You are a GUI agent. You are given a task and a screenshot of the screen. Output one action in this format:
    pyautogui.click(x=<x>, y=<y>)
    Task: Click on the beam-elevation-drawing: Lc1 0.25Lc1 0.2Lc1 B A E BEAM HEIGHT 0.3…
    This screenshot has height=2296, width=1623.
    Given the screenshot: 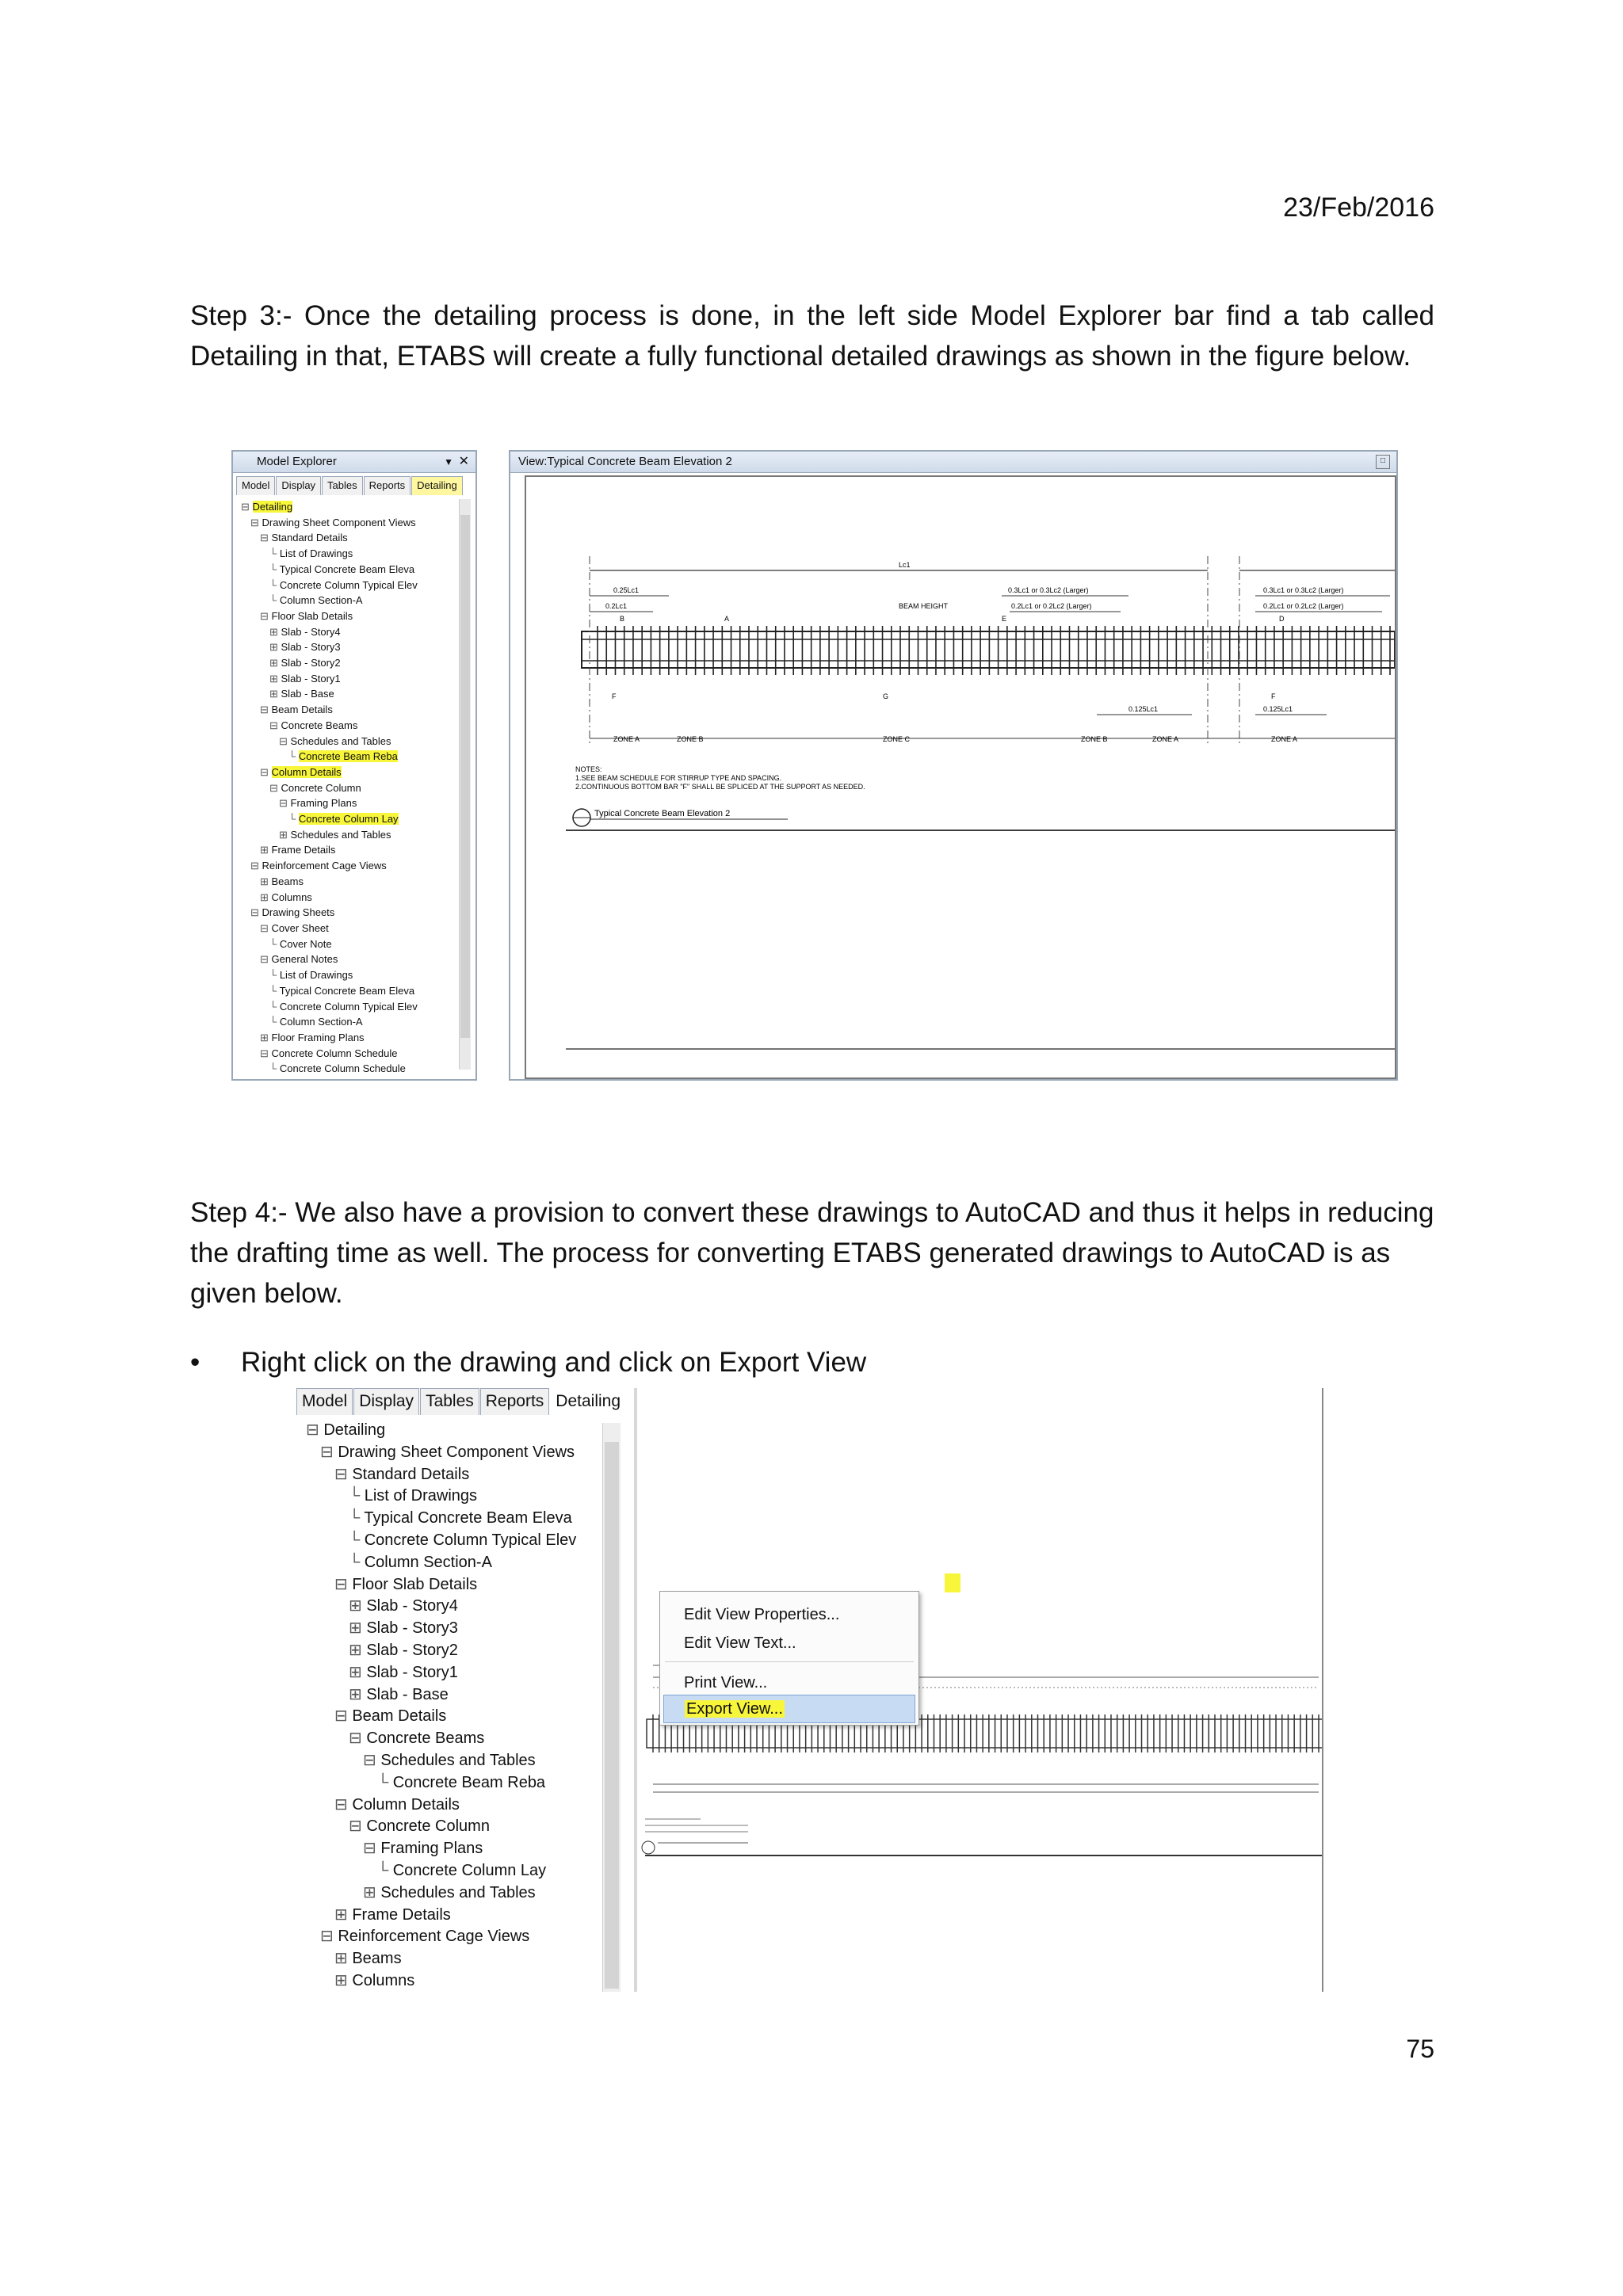 What is the action you would take?
    pyautogui.click(x=947, y=777)
    